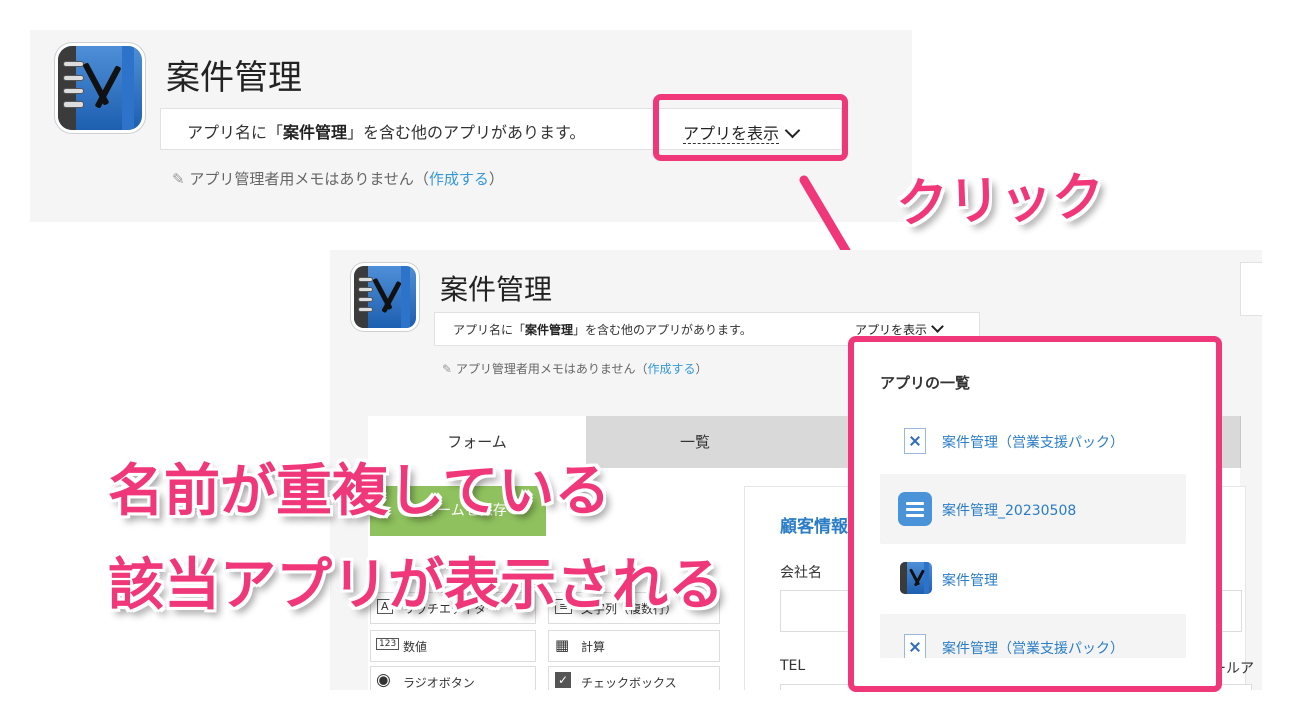 Image resolution: width=1298 pixels, height=718 pixels. What do you see at coordinates (695, 442) in the screenshot?
I see `tab-list: 一覧` at bounding box center [695, 442].